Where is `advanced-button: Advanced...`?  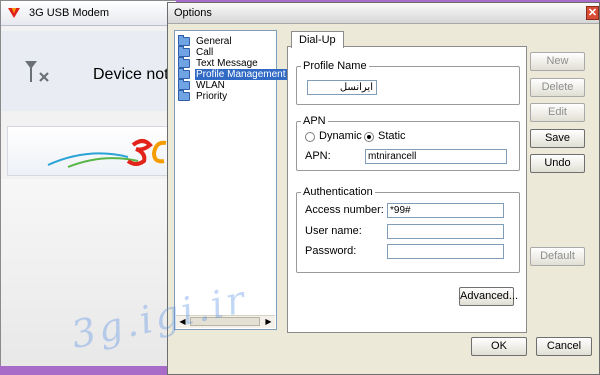
advanced-button: Advanced... is located at coordinates (488, 296).